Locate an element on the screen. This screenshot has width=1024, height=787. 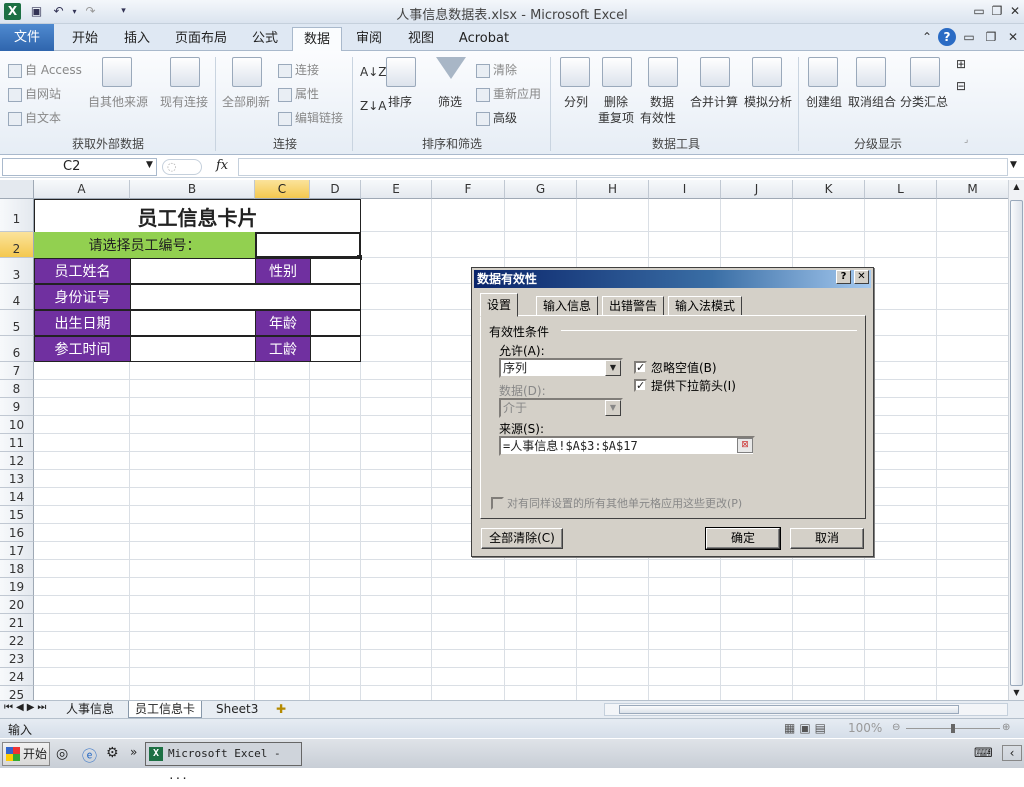
connections-button: 连接 is located at coordinates (298, 69).